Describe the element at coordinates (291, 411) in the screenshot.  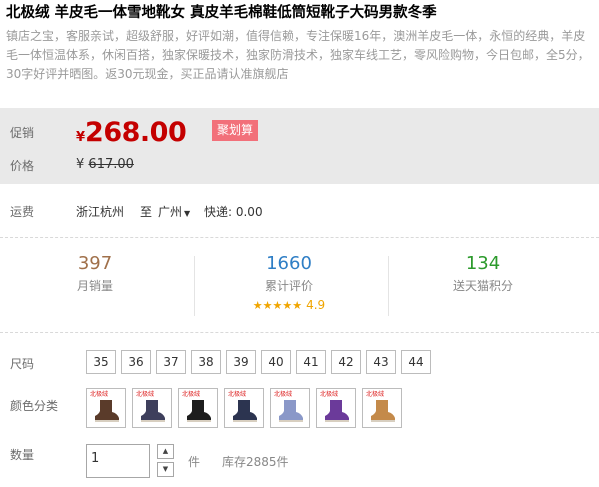
I see `light-blue-boot-icon` at that location.